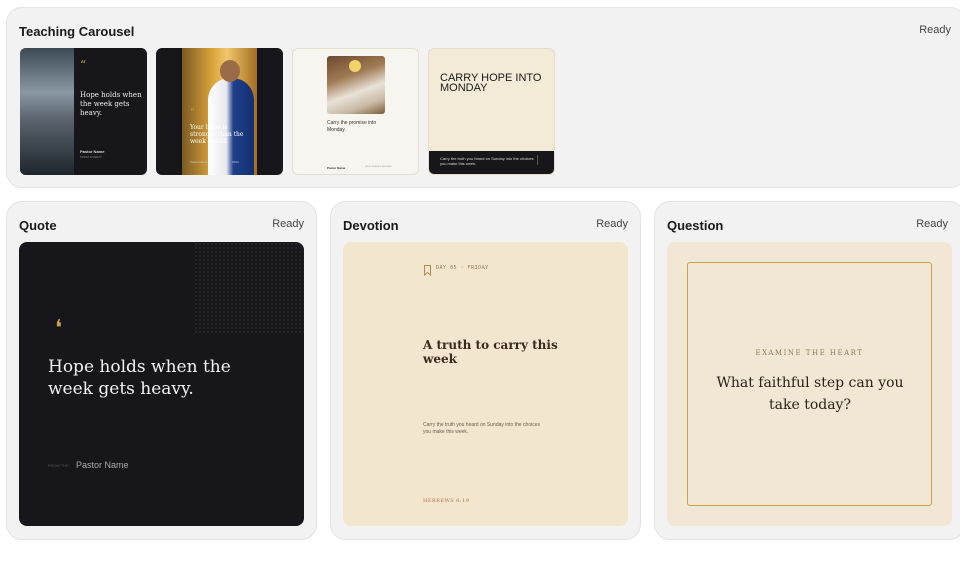 The image size is (960, 570). What do you see at coordinates (695, 225) in the screenshot?
I see `panel-title: Question` at bounding box center [695, 225].